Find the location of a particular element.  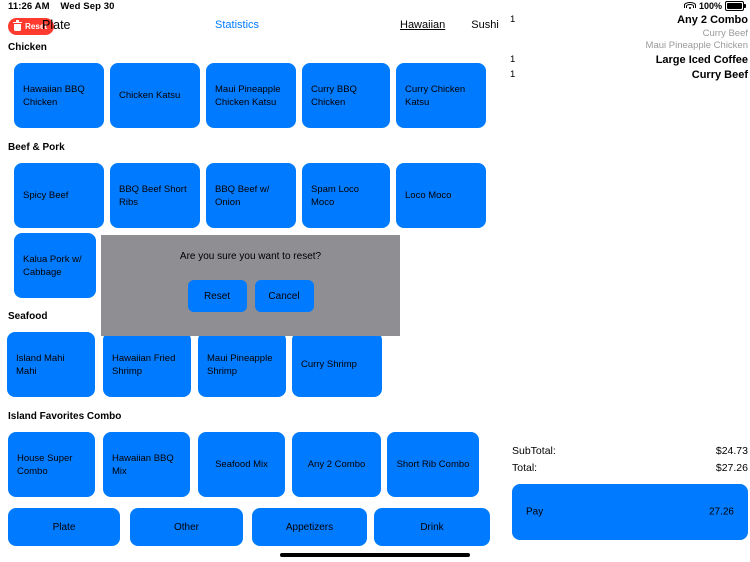

menu-item-hawaiian-bbq-mix: Hawaiian BBQ Mix is located at coordinates (146, 464).